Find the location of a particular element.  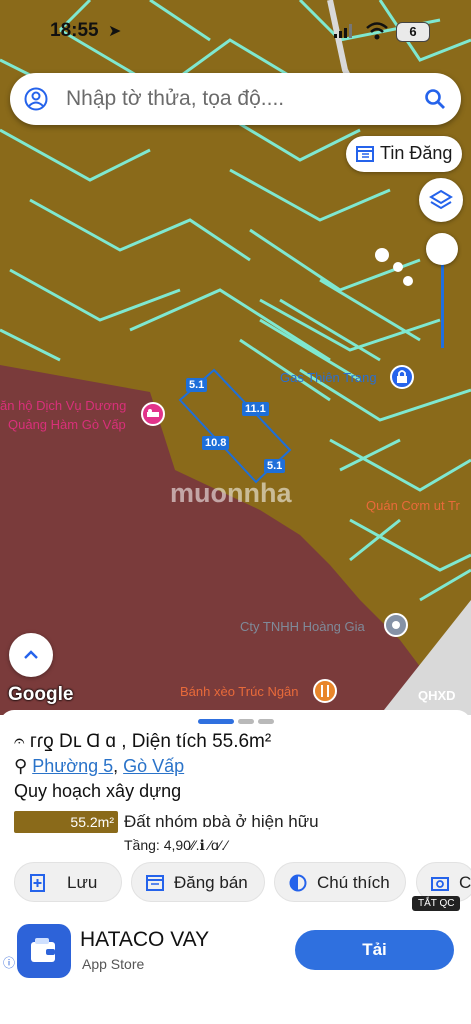

chevron-up-icon is located at coordinates (31, 654).